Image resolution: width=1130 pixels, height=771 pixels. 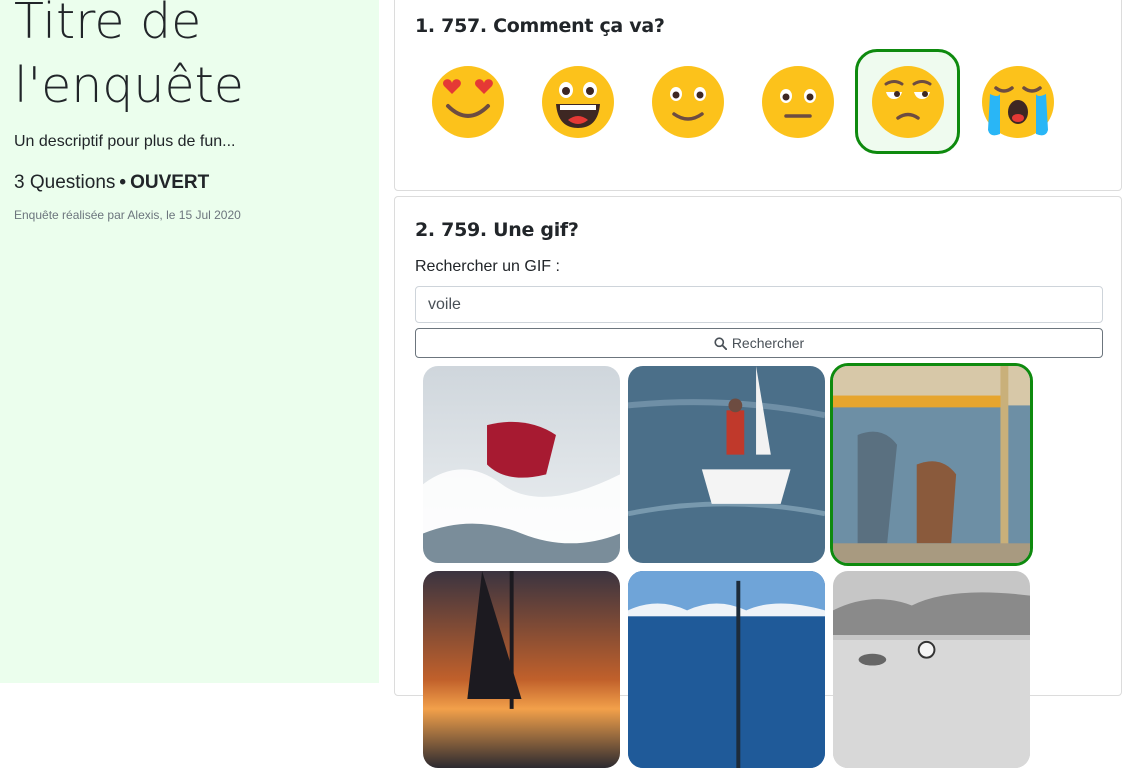 I want to click on heart-eyes-emoji-icon, so click(x=467, y=101).